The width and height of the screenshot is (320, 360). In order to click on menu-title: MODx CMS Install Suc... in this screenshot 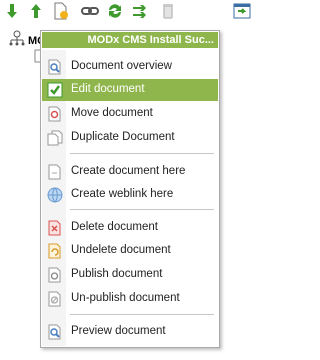, I will do `click(130, 40)`.